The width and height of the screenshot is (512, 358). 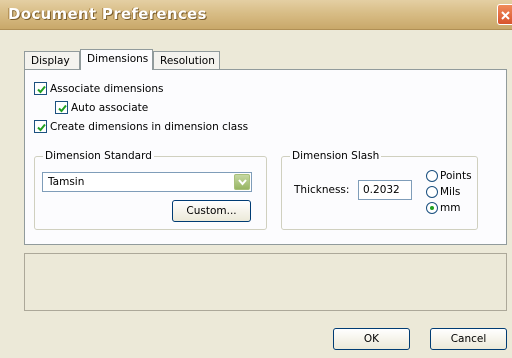 I want to click on tab-resolution: Resolution, so click(x=186, y=60).